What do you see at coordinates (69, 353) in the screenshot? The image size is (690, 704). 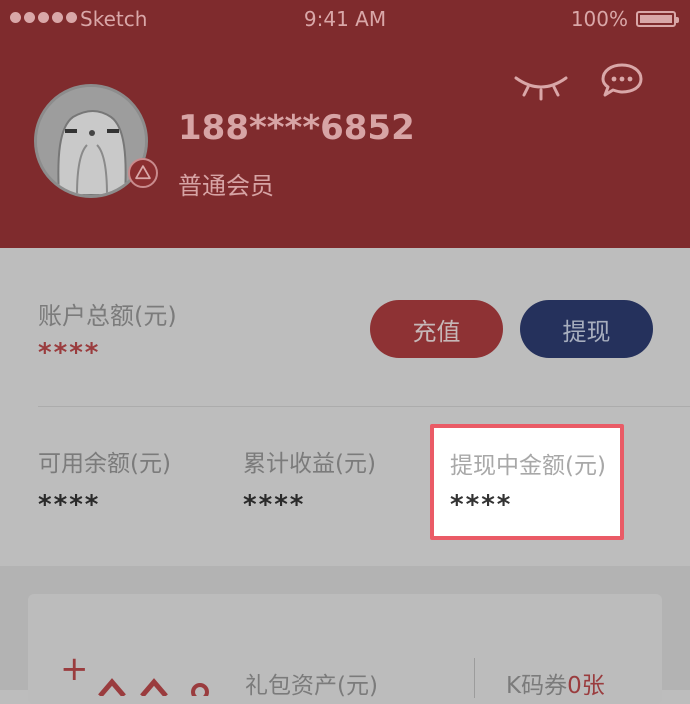 I see `account-total-value: ****` at bounding box center [69, 353].